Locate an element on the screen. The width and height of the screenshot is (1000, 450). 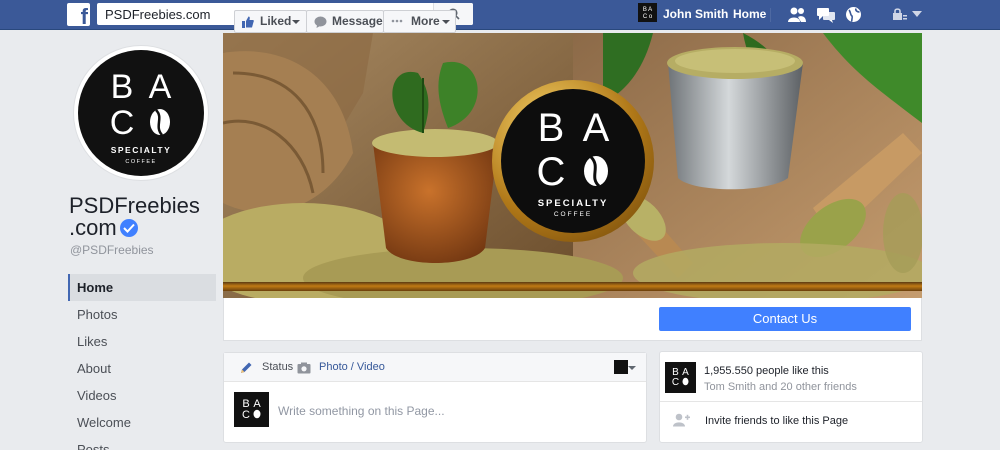
liked-label: Liked is located at coordinates (276, 21).